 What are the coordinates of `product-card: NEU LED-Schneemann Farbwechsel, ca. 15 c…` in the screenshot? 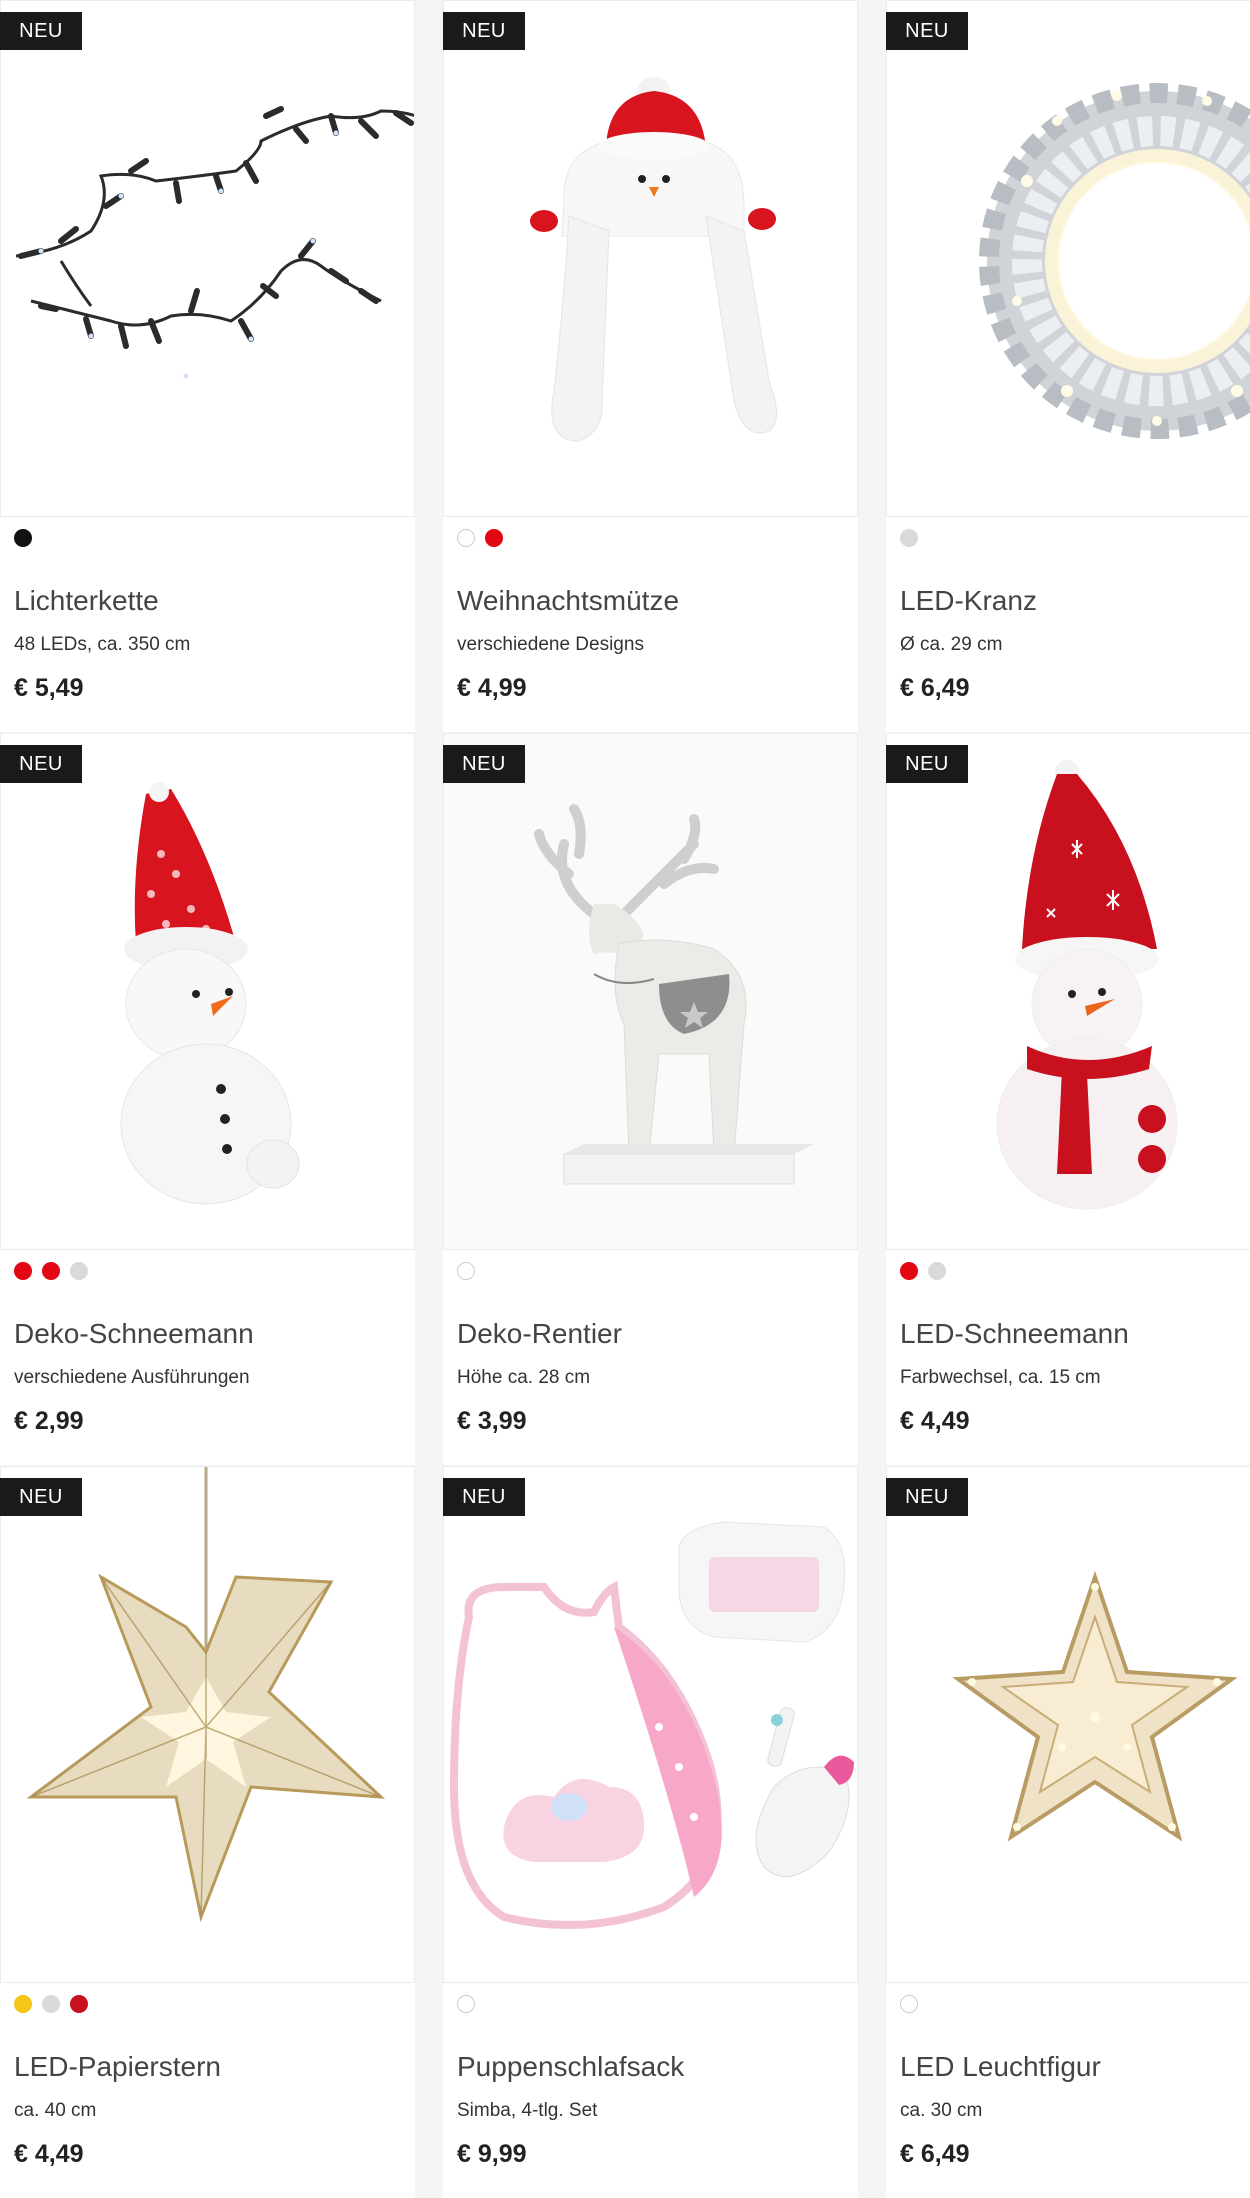 It's located at (1068, 1099).